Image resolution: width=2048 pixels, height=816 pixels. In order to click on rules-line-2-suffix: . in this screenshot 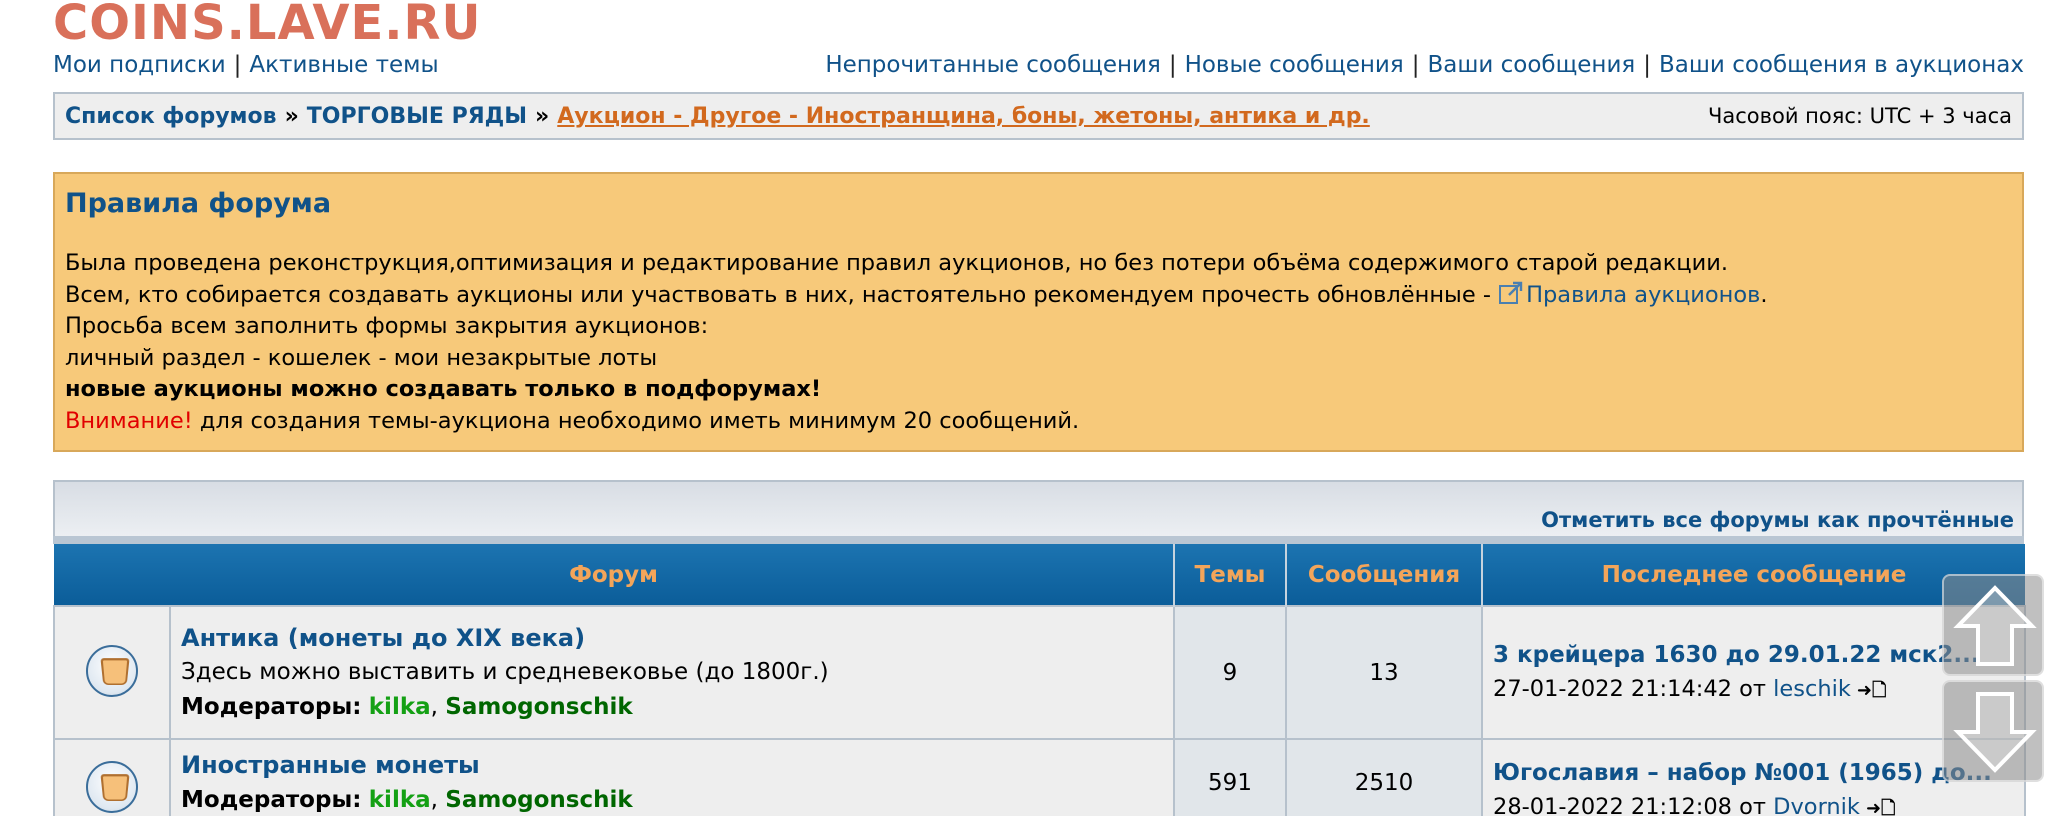, I will do `click(1764, 294)`.